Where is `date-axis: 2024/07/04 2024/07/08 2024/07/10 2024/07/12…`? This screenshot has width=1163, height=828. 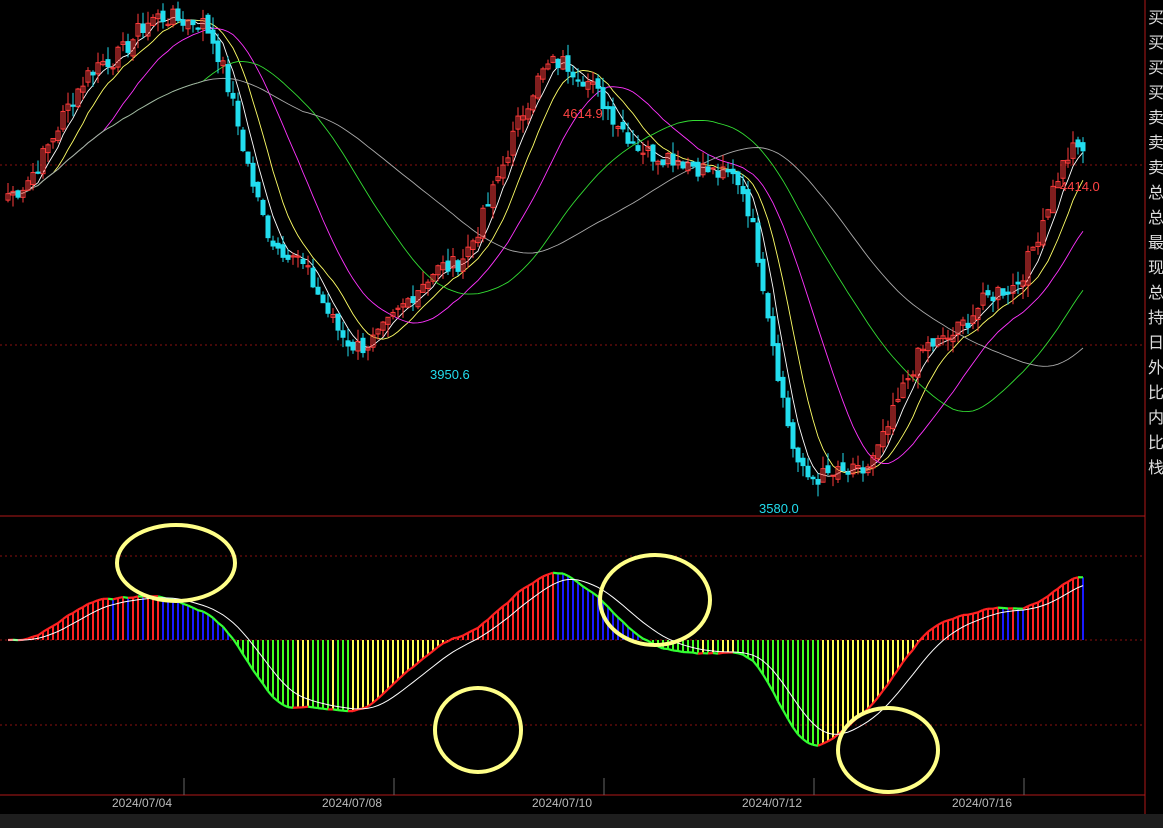
date-axis: 2024/07/04 2024/07/08 2024/07/10 2024/07/12… is located at coordinates (568, 794).